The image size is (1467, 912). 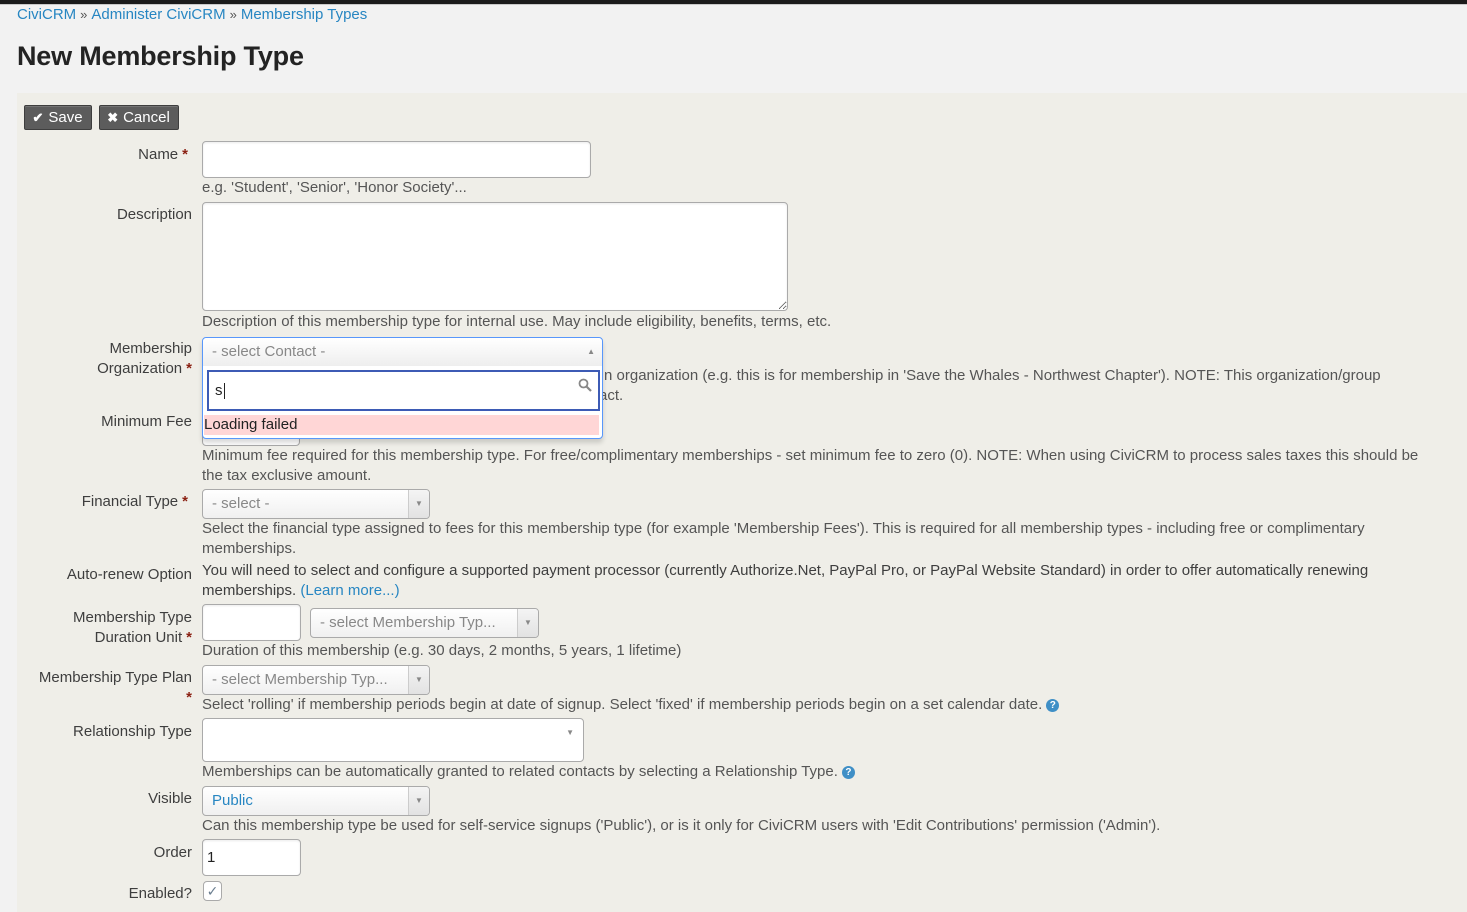 I want to click on contact-search-input: s, so click(x=403, y=390).